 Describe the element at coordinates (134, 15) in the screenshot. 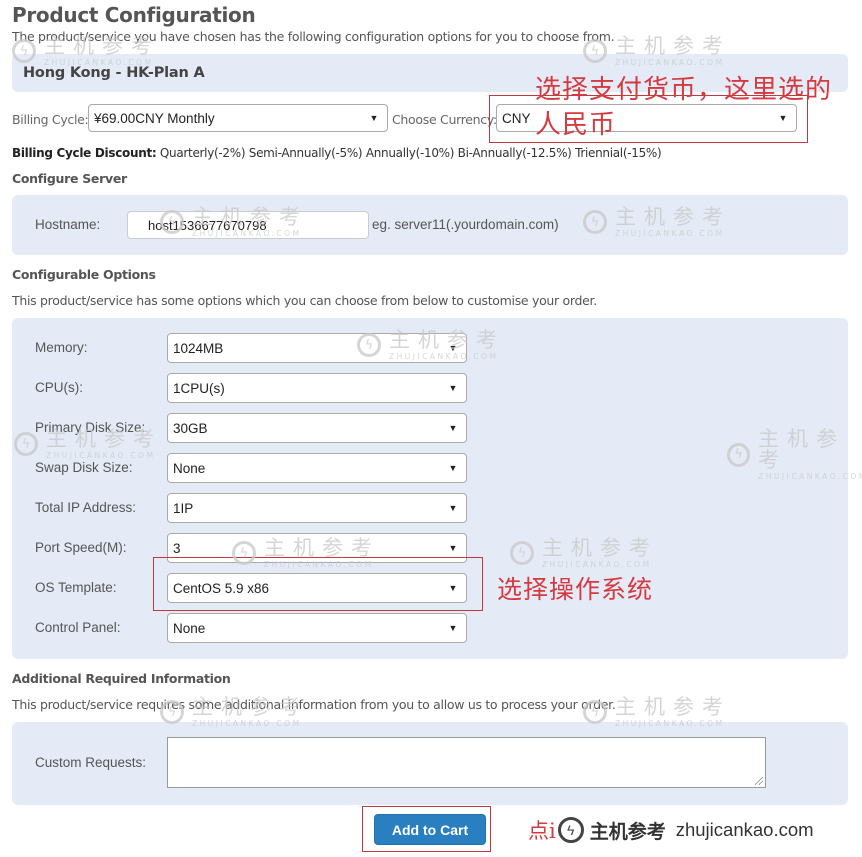

I see `page-title: Product Configuration` at that location.